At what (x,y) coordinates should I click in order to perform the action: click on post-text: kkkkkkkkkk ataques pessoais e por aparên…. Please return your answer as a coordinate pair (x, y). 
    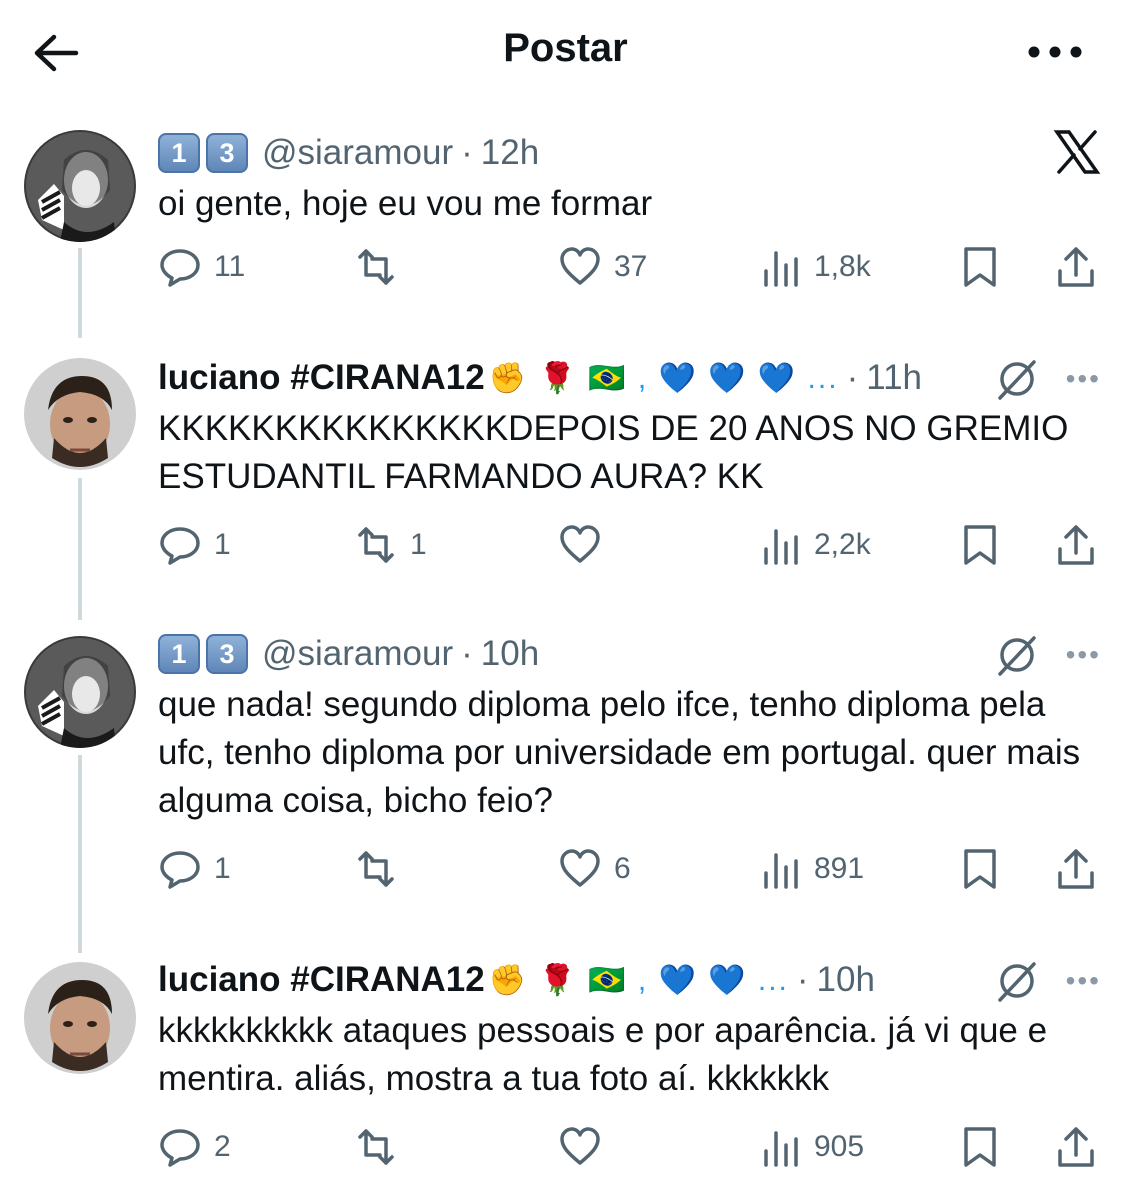
    Looking at the image, I should click on (603, 1054).